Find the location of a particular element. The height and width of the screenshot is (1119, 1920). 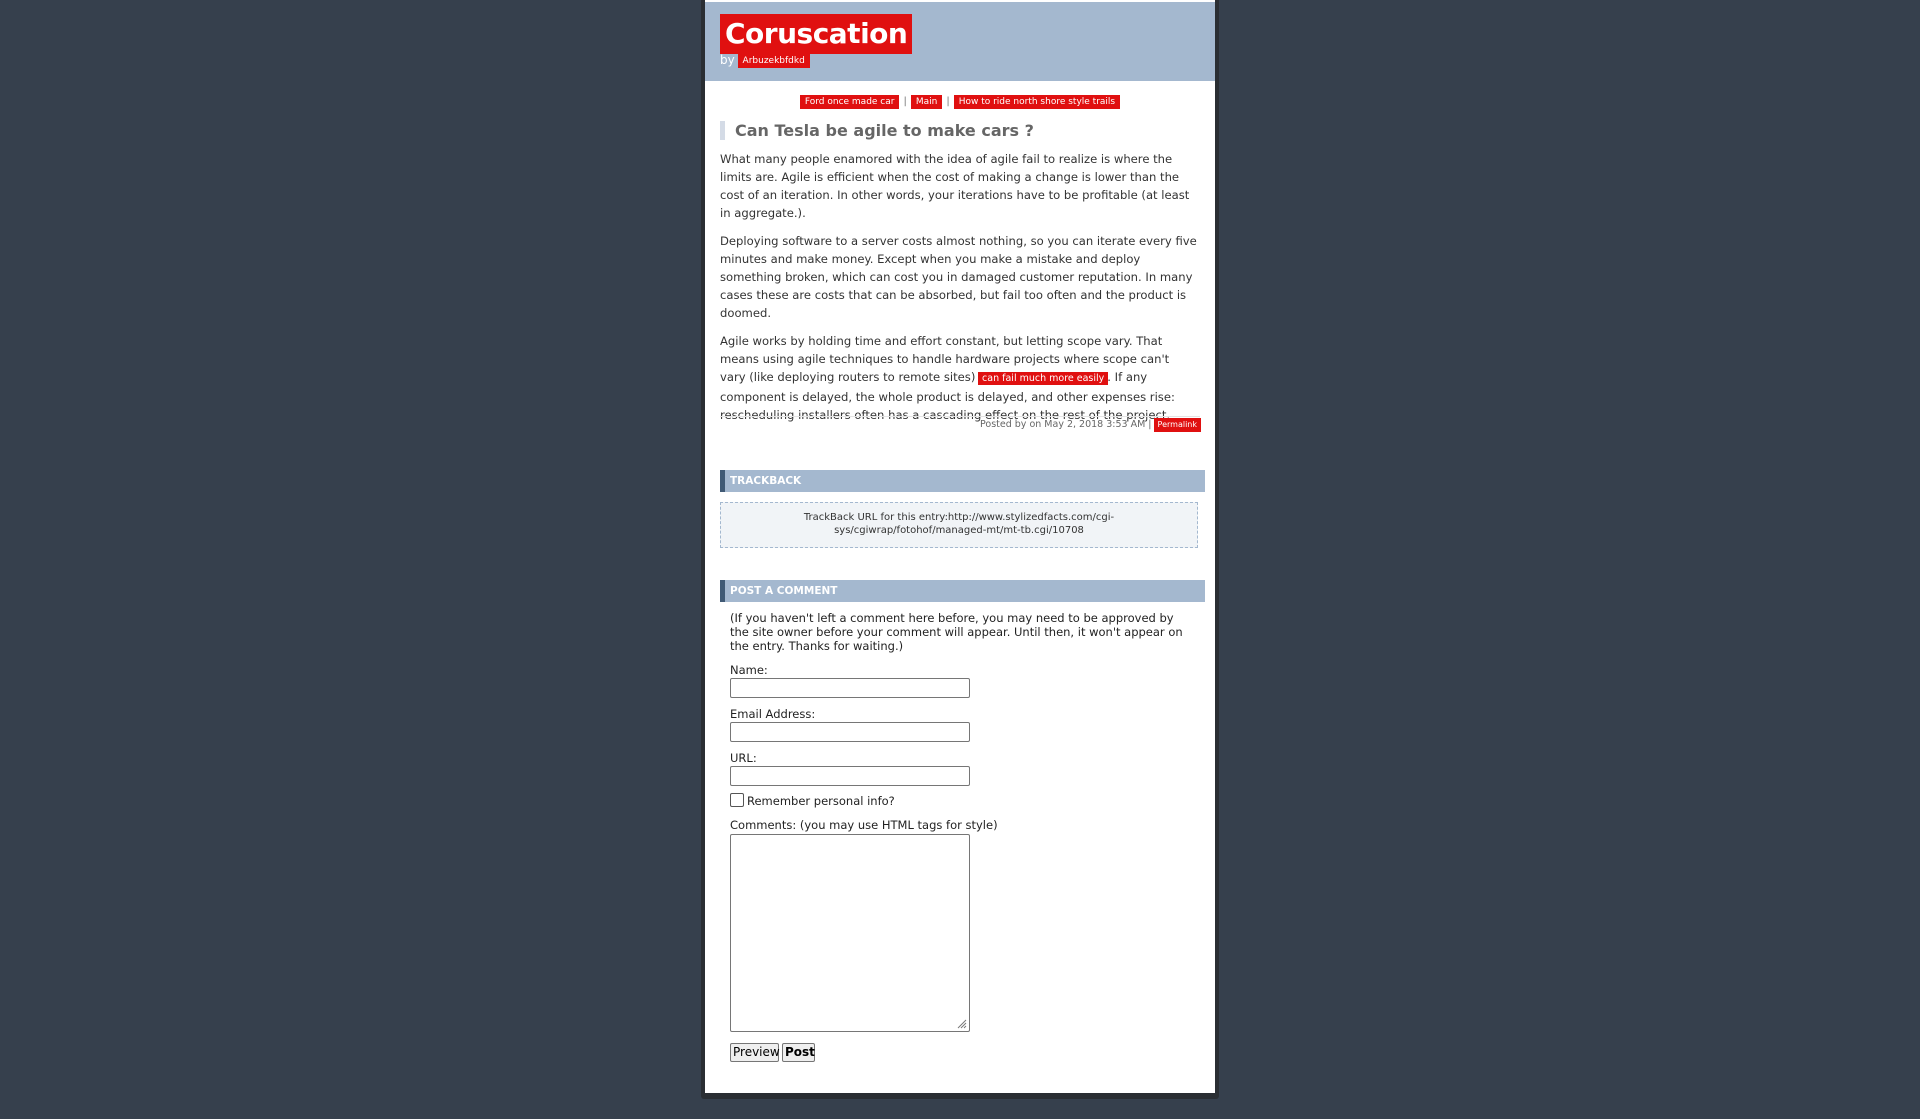

previous-entry-link: Ford once made car is located at coordinates (849, 102).